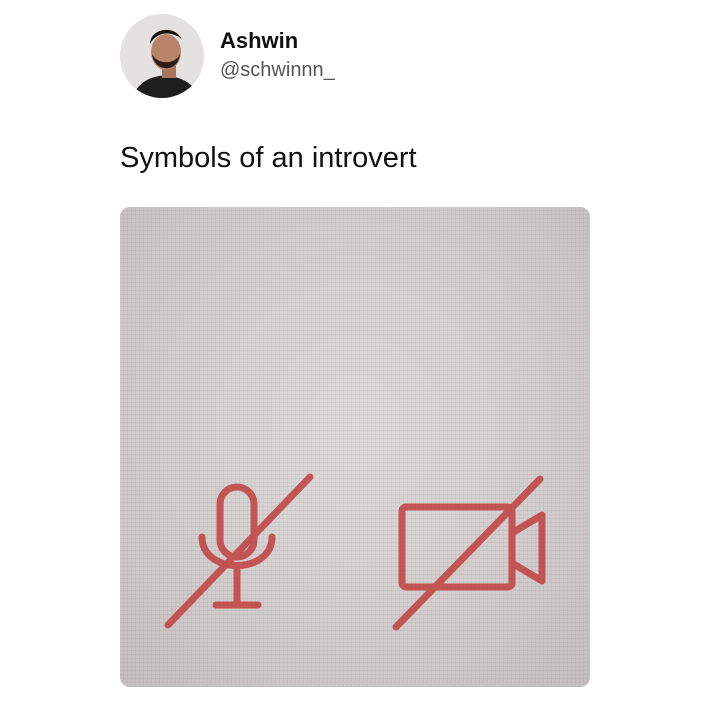  What do you see at coordinates (268, 158) in the screenshot?
I see `tweet-text: Symbols of an introvert` at bounding box center [268, 158].